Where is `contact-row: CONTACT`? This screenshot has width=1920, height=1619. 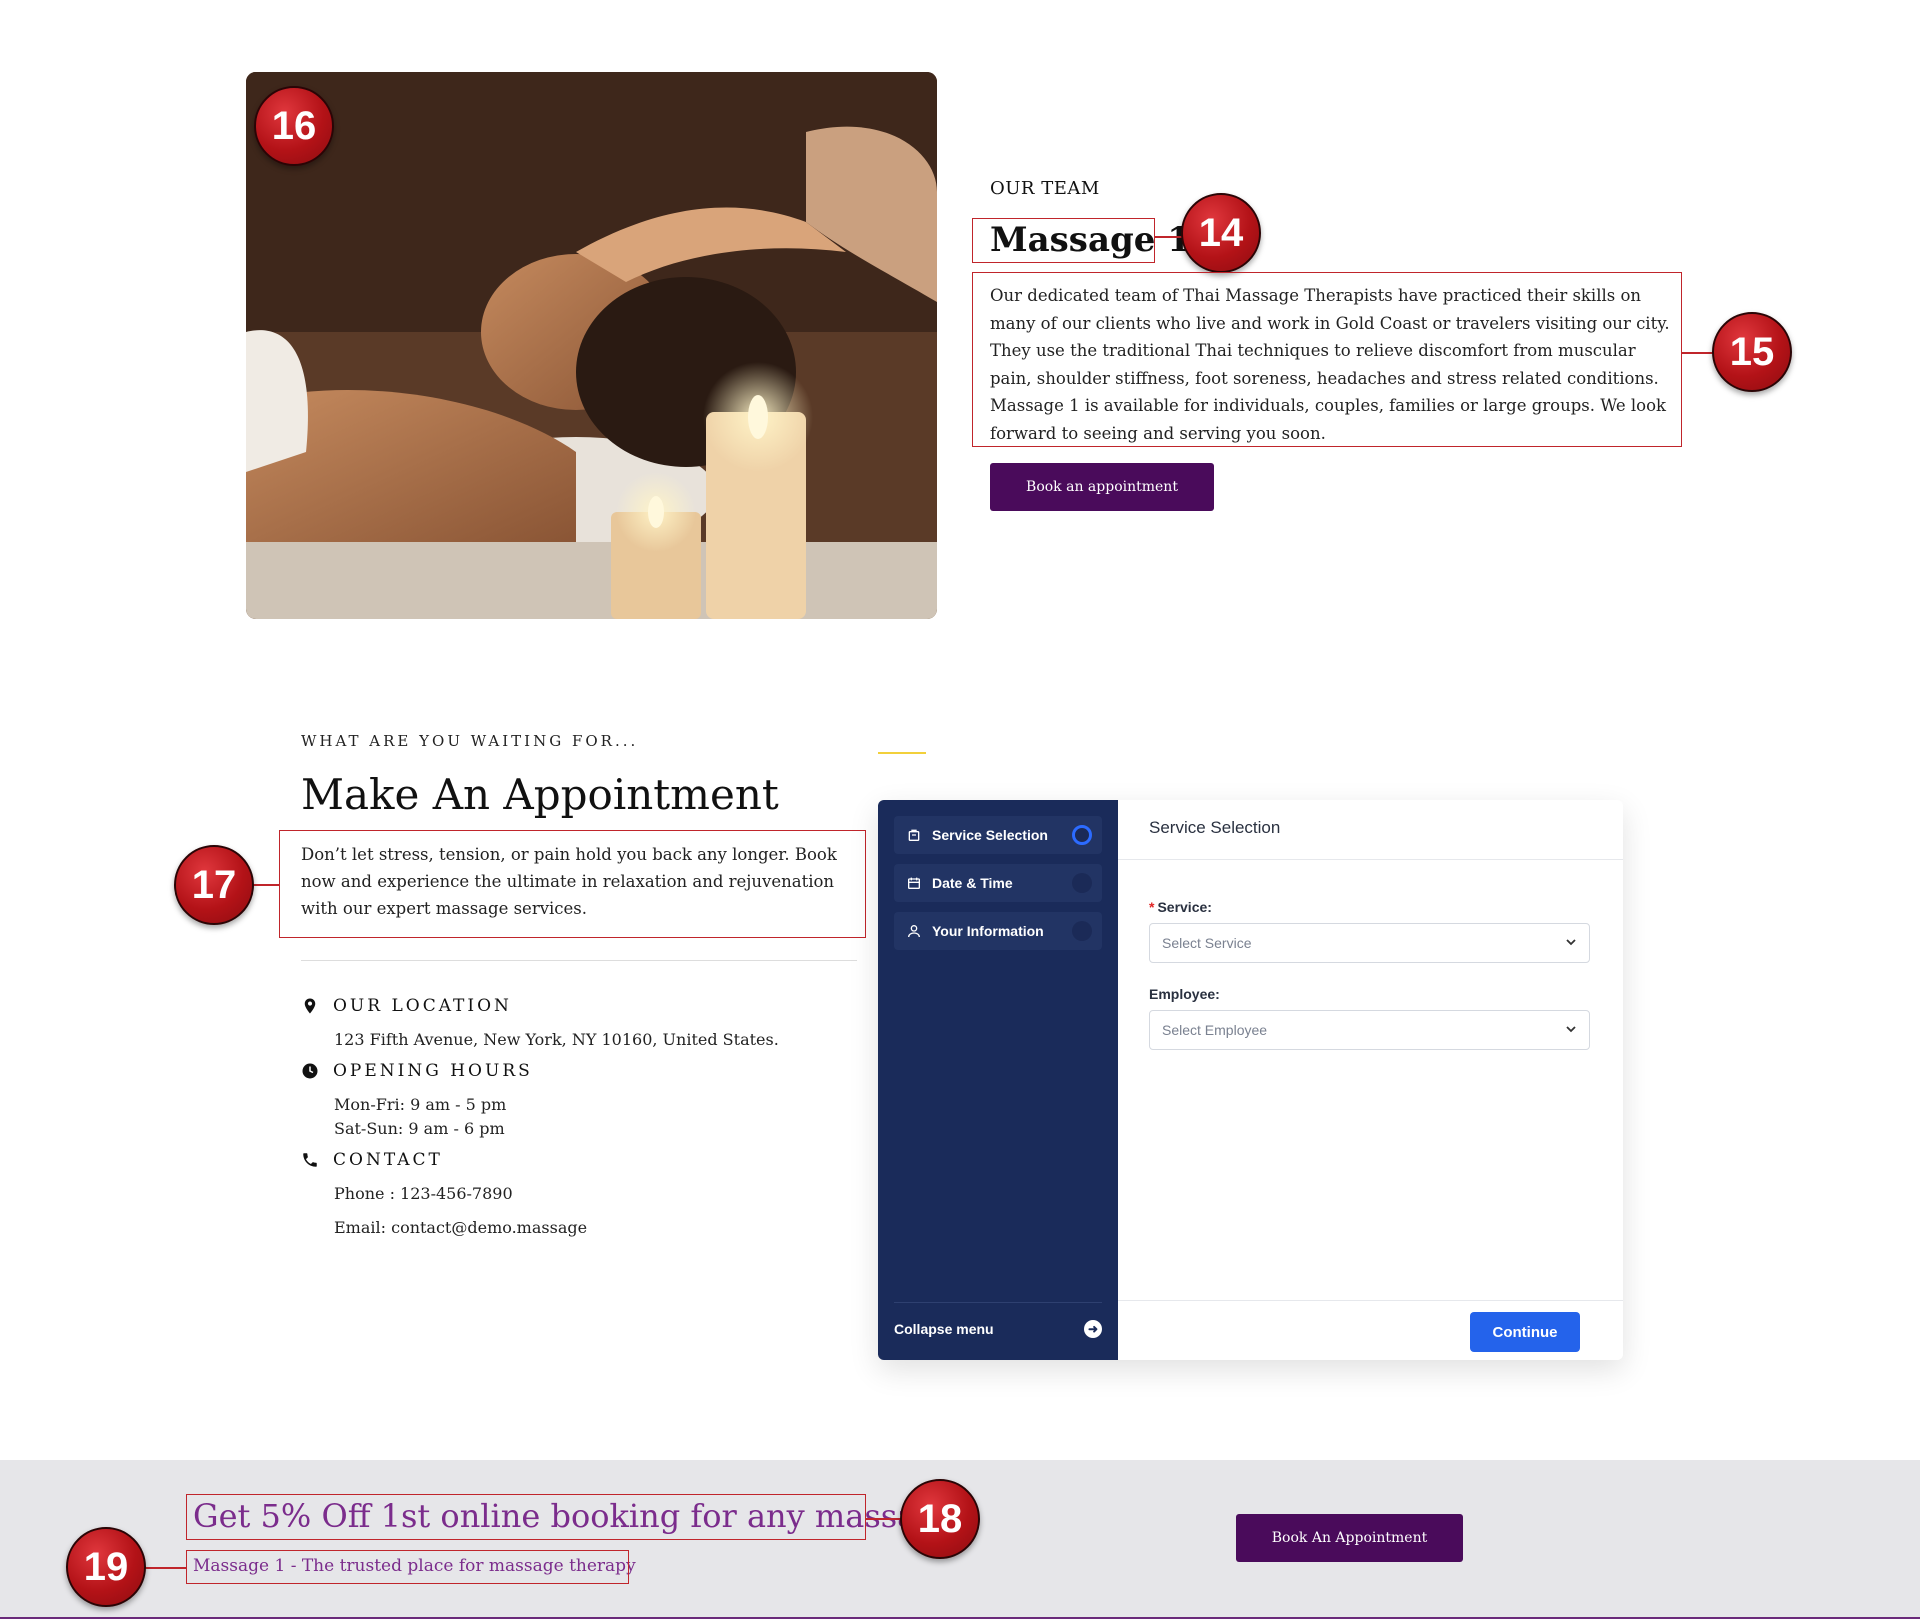 contact-row: CONTACT is located at coordinates (372, 1160).